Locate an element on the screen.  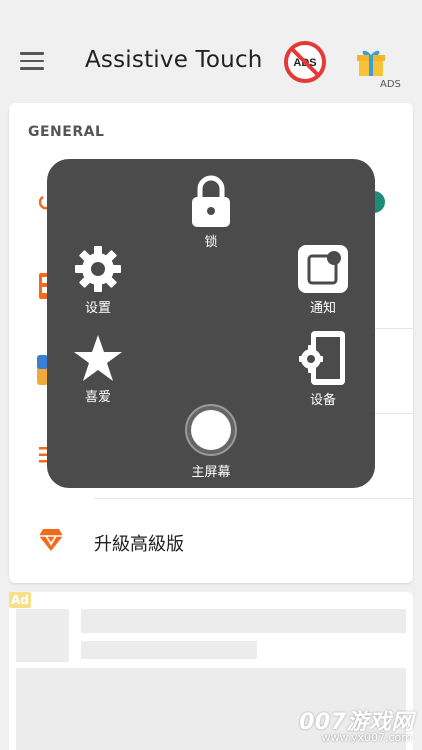
watermark-url: www.yx007.com is located at coordinates (366, 737).